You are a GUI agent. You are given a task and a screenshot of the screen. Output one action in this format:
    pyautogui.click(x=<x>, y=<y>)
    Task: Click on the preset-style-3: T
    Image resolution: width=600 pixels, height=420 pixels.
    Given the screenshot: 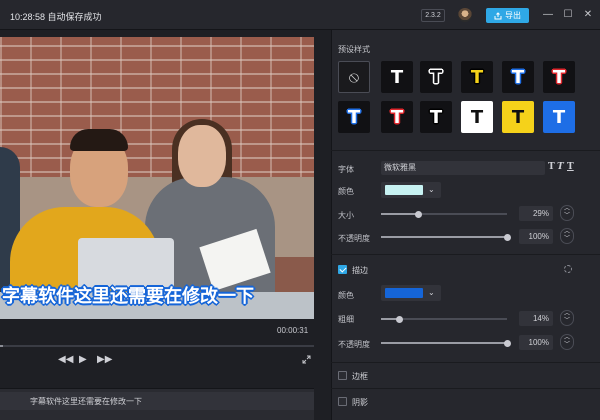 What is the action you would take?
    pyautogui.click(x=477, y=77)
    